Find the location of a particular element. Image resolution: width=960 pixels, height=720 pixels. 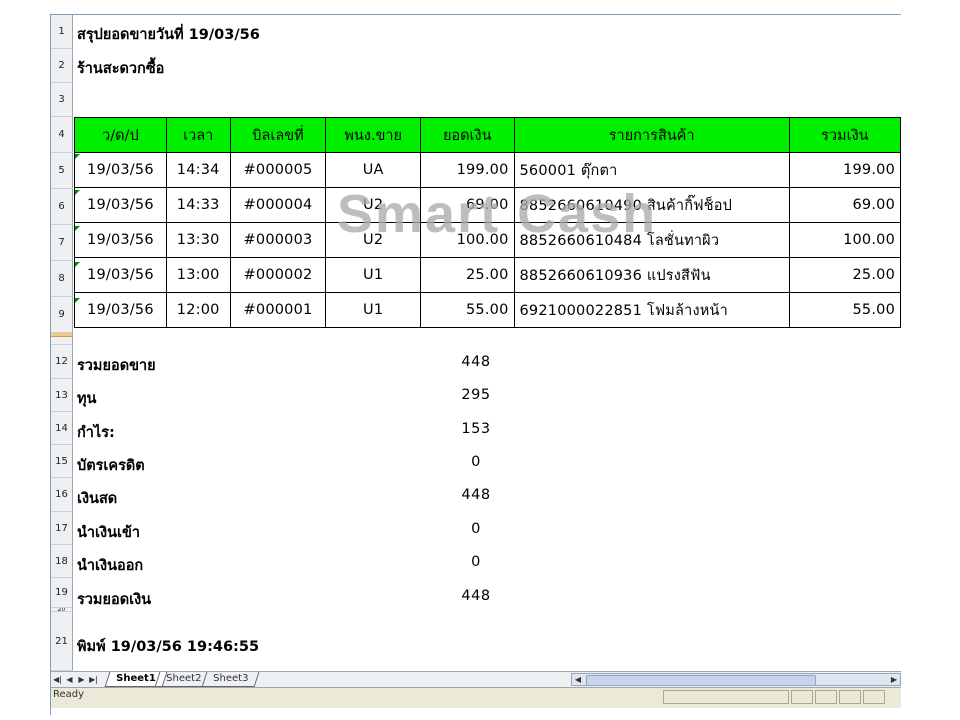

cell-total: 55.00 is located at coordinates (844, 310).